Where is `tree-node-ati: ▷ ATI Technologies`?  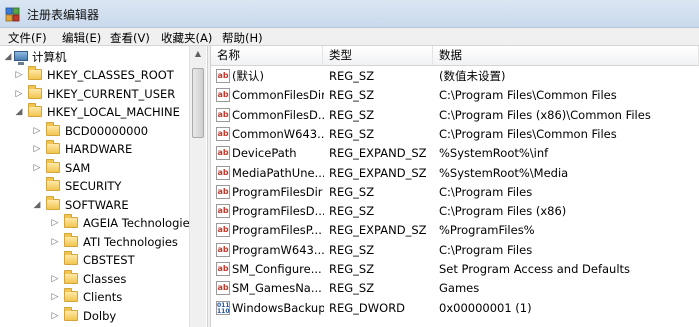 tree-node-ati: ▷ ATI Technologies is located at coordinates (94, 242).